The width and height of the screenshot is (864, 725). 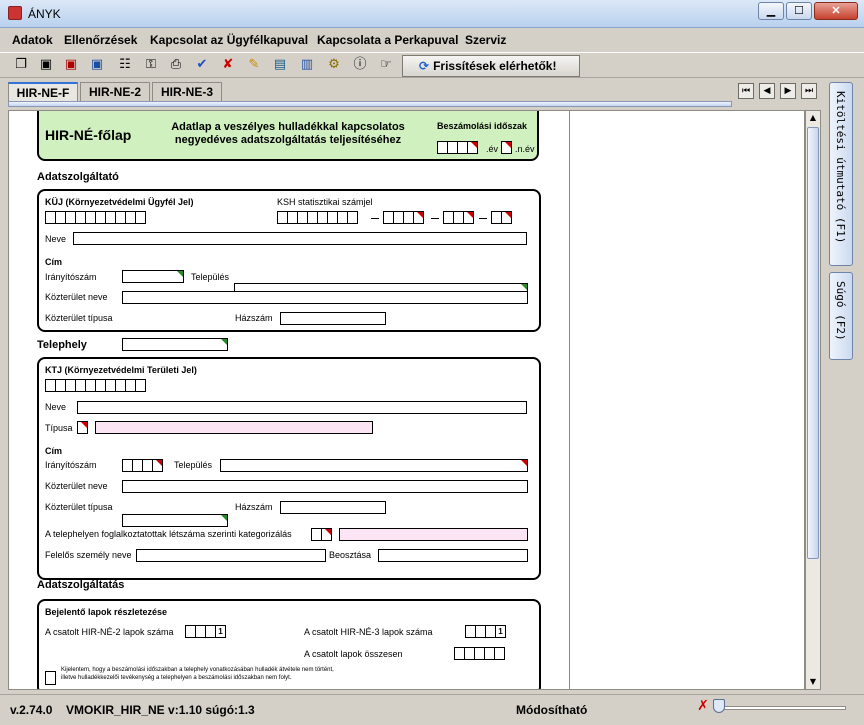 What do you see at coordinates (121, 370) in the screenshot?
I see `ktj-label: KTJ (Környezetvédelmi Területi Jel)` at bounding box center [121, 370].